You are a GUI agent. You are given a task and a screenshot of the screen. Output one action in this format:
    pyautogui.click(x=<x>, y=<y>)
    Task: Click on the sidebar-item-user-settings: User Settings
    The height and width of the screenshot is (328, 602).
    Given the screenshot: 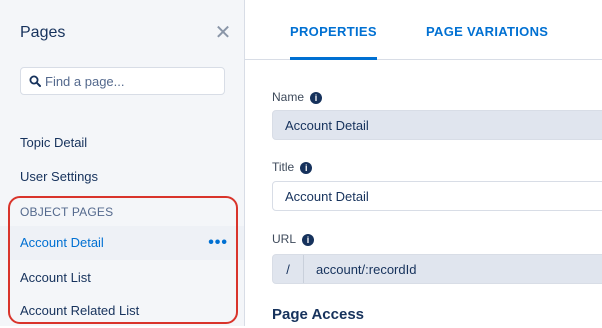 What is the action you would take?
    pyautogui.click(x=122, y=177)
    